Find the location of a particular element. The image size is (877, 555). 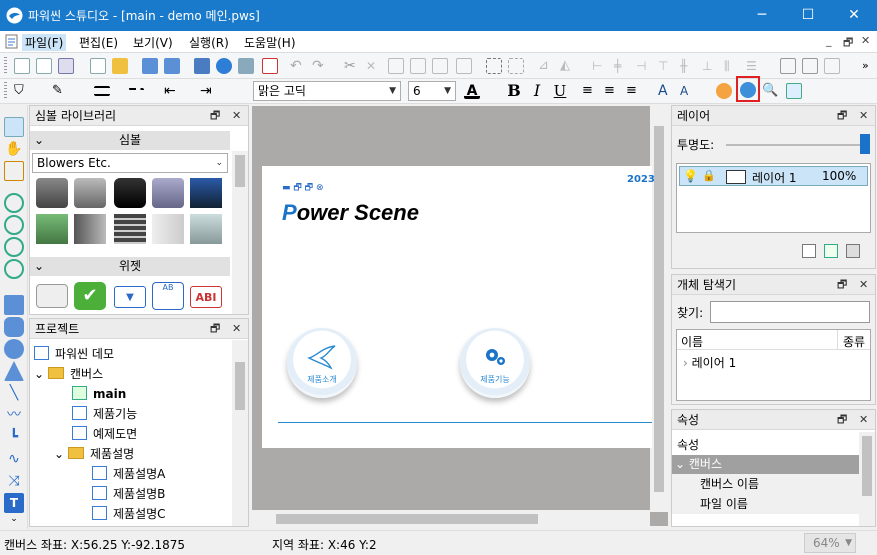

open-project-icon is located at coordinates (98, 66).